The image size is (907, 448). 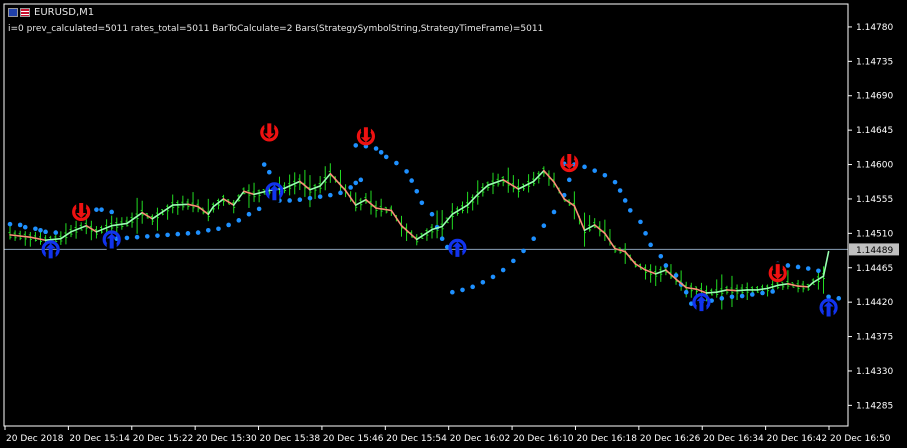 I want to click on x-tick-label: 20 Dec 16:10, so click(x=543, y=439).